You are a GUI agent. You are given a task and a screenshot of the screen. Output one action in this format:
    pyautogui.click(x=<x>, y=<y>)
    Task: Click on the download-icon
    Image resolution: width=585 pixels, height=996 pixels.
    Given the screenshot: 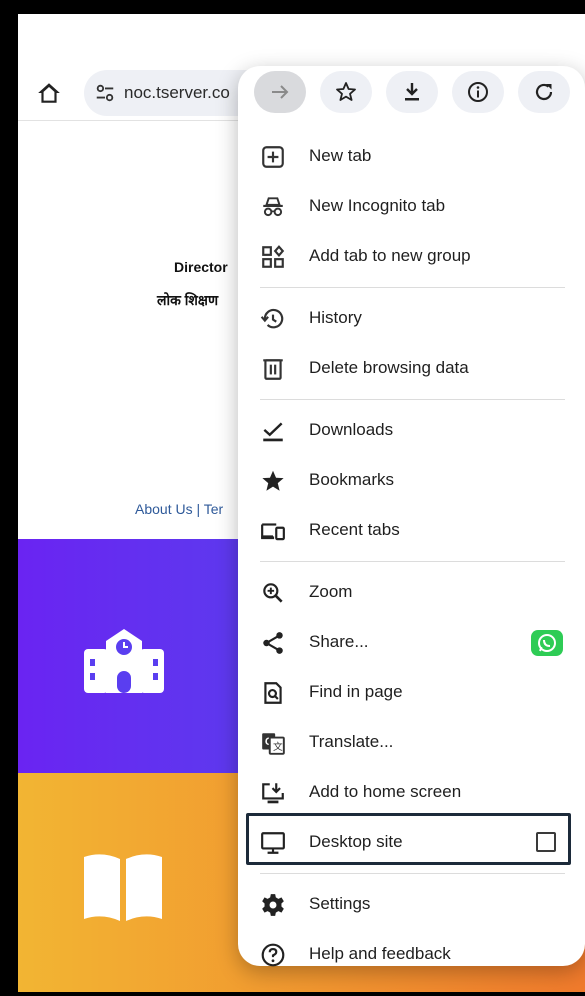 What is the action you would take?
    pyautogui.click(x=412, y=92)
    